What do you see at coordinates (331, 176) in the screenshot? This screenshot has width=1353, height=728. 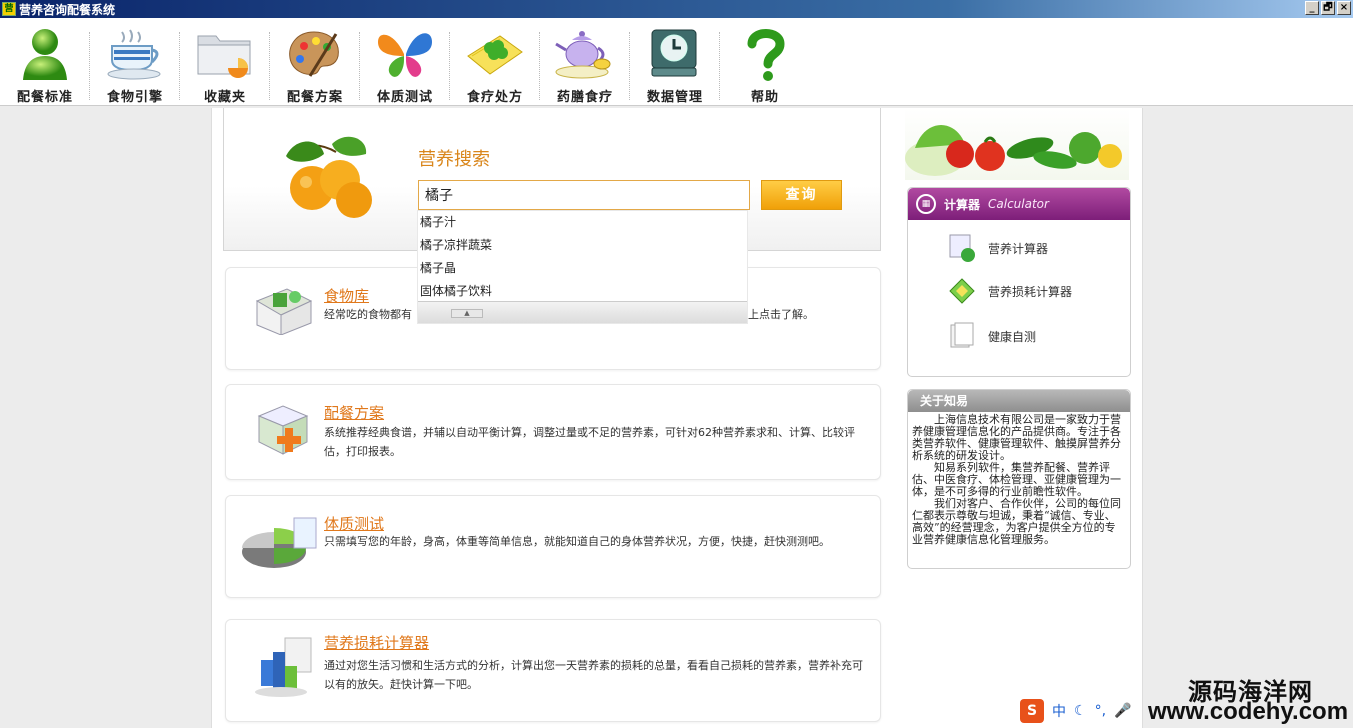 I see `orange-fruit-icon` at bounding box center [331, 176].